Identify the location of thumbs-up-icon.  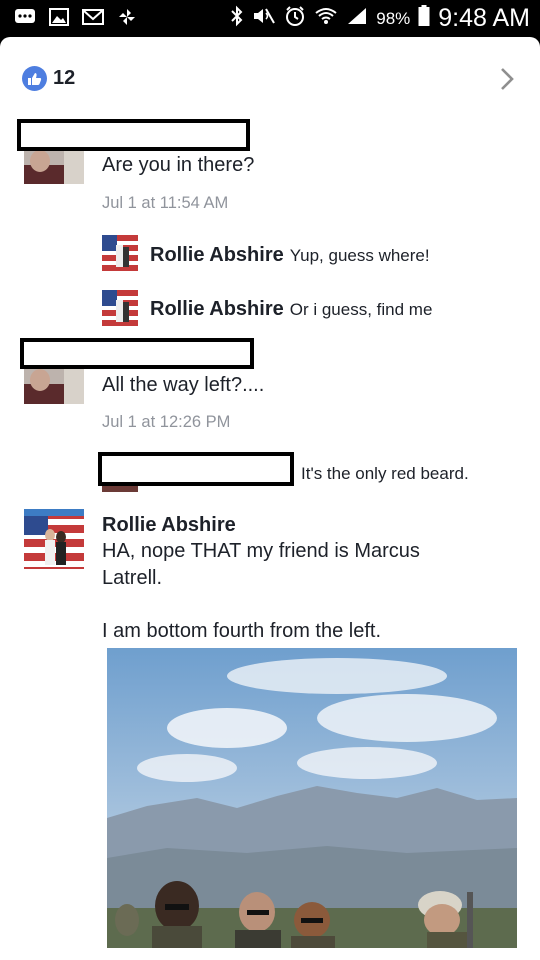
(34, 78).